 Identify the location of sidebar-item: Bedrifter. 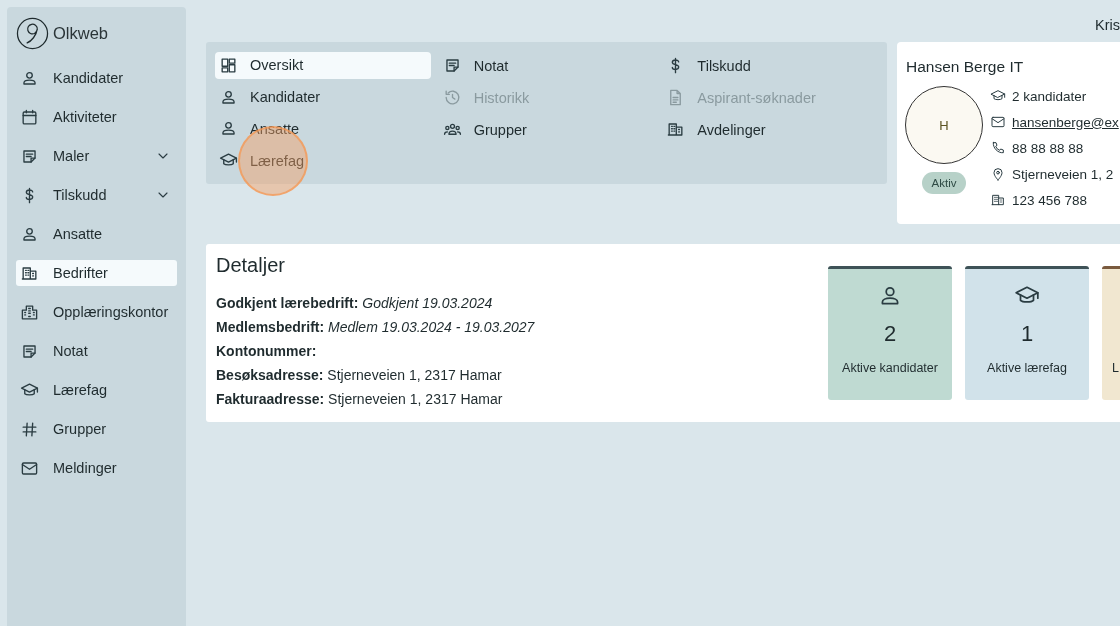
(96, 273).